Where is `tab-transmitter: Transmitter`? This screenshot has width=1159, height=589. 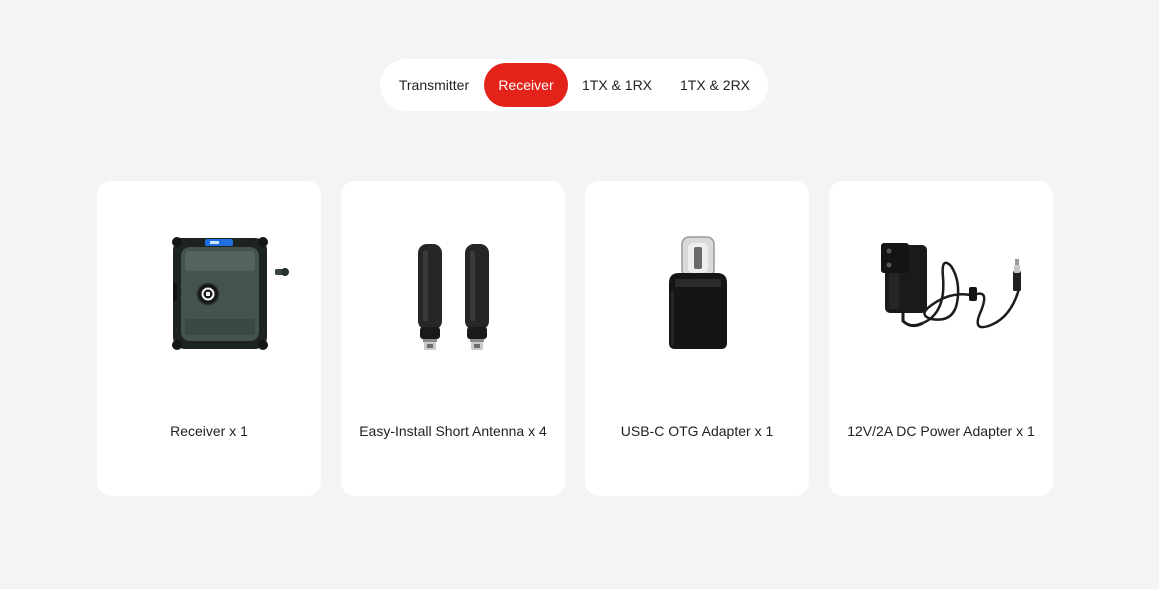
tab-transmitter: Transmitter is located at coordinates (434, 85).